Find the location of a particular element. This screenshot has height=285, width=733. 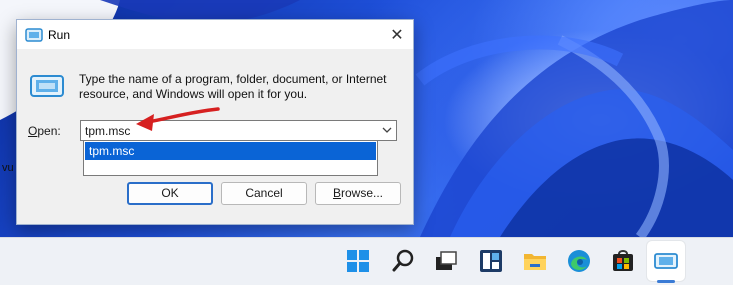

window-title: Run is located at coordinates (59, 35).